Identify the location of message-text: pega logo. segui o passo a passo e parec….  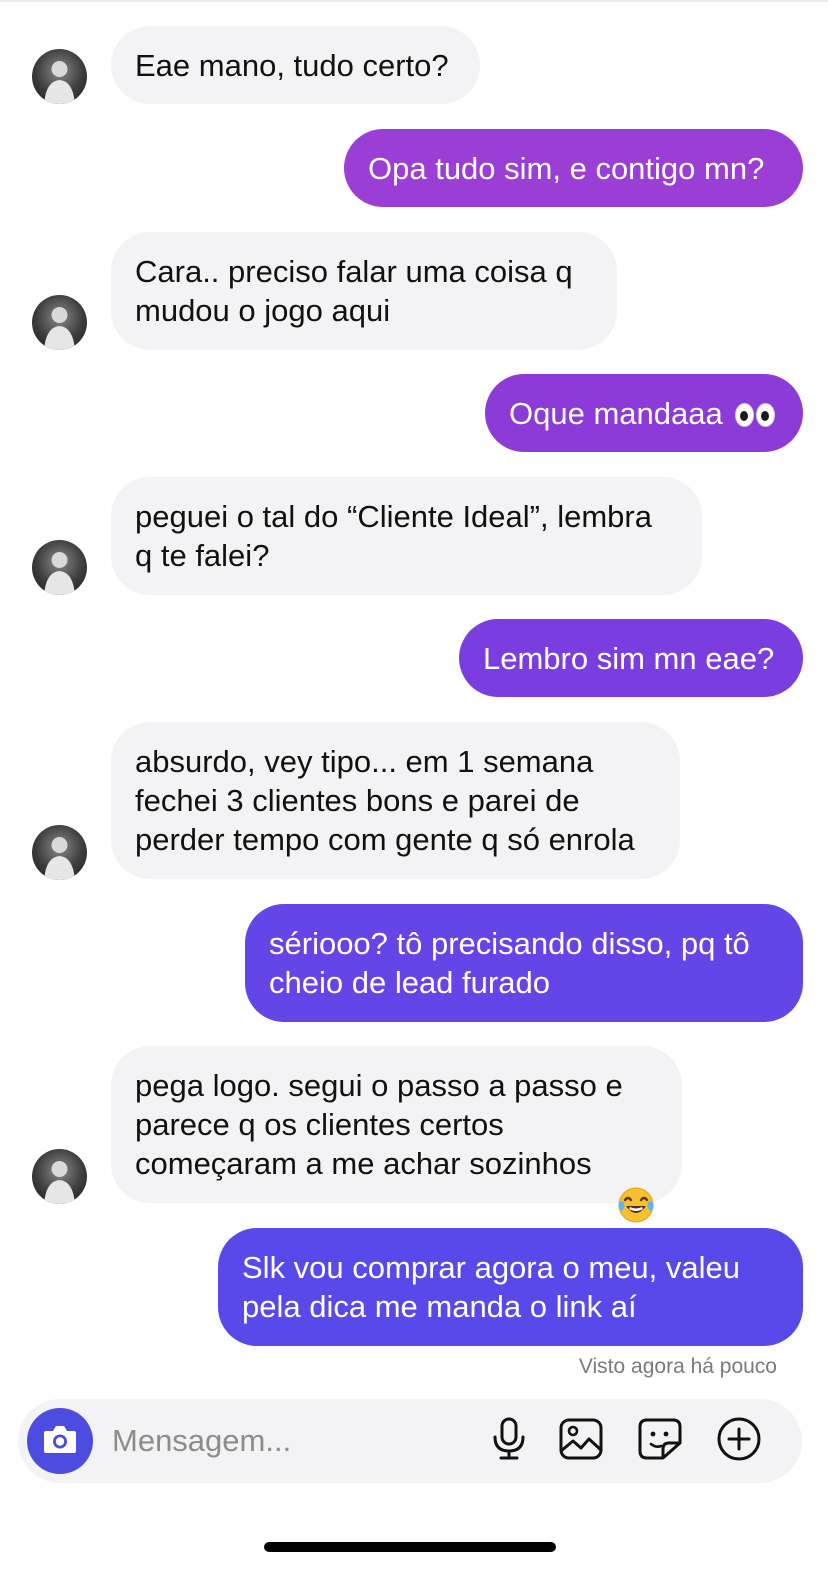
(379, 1124).